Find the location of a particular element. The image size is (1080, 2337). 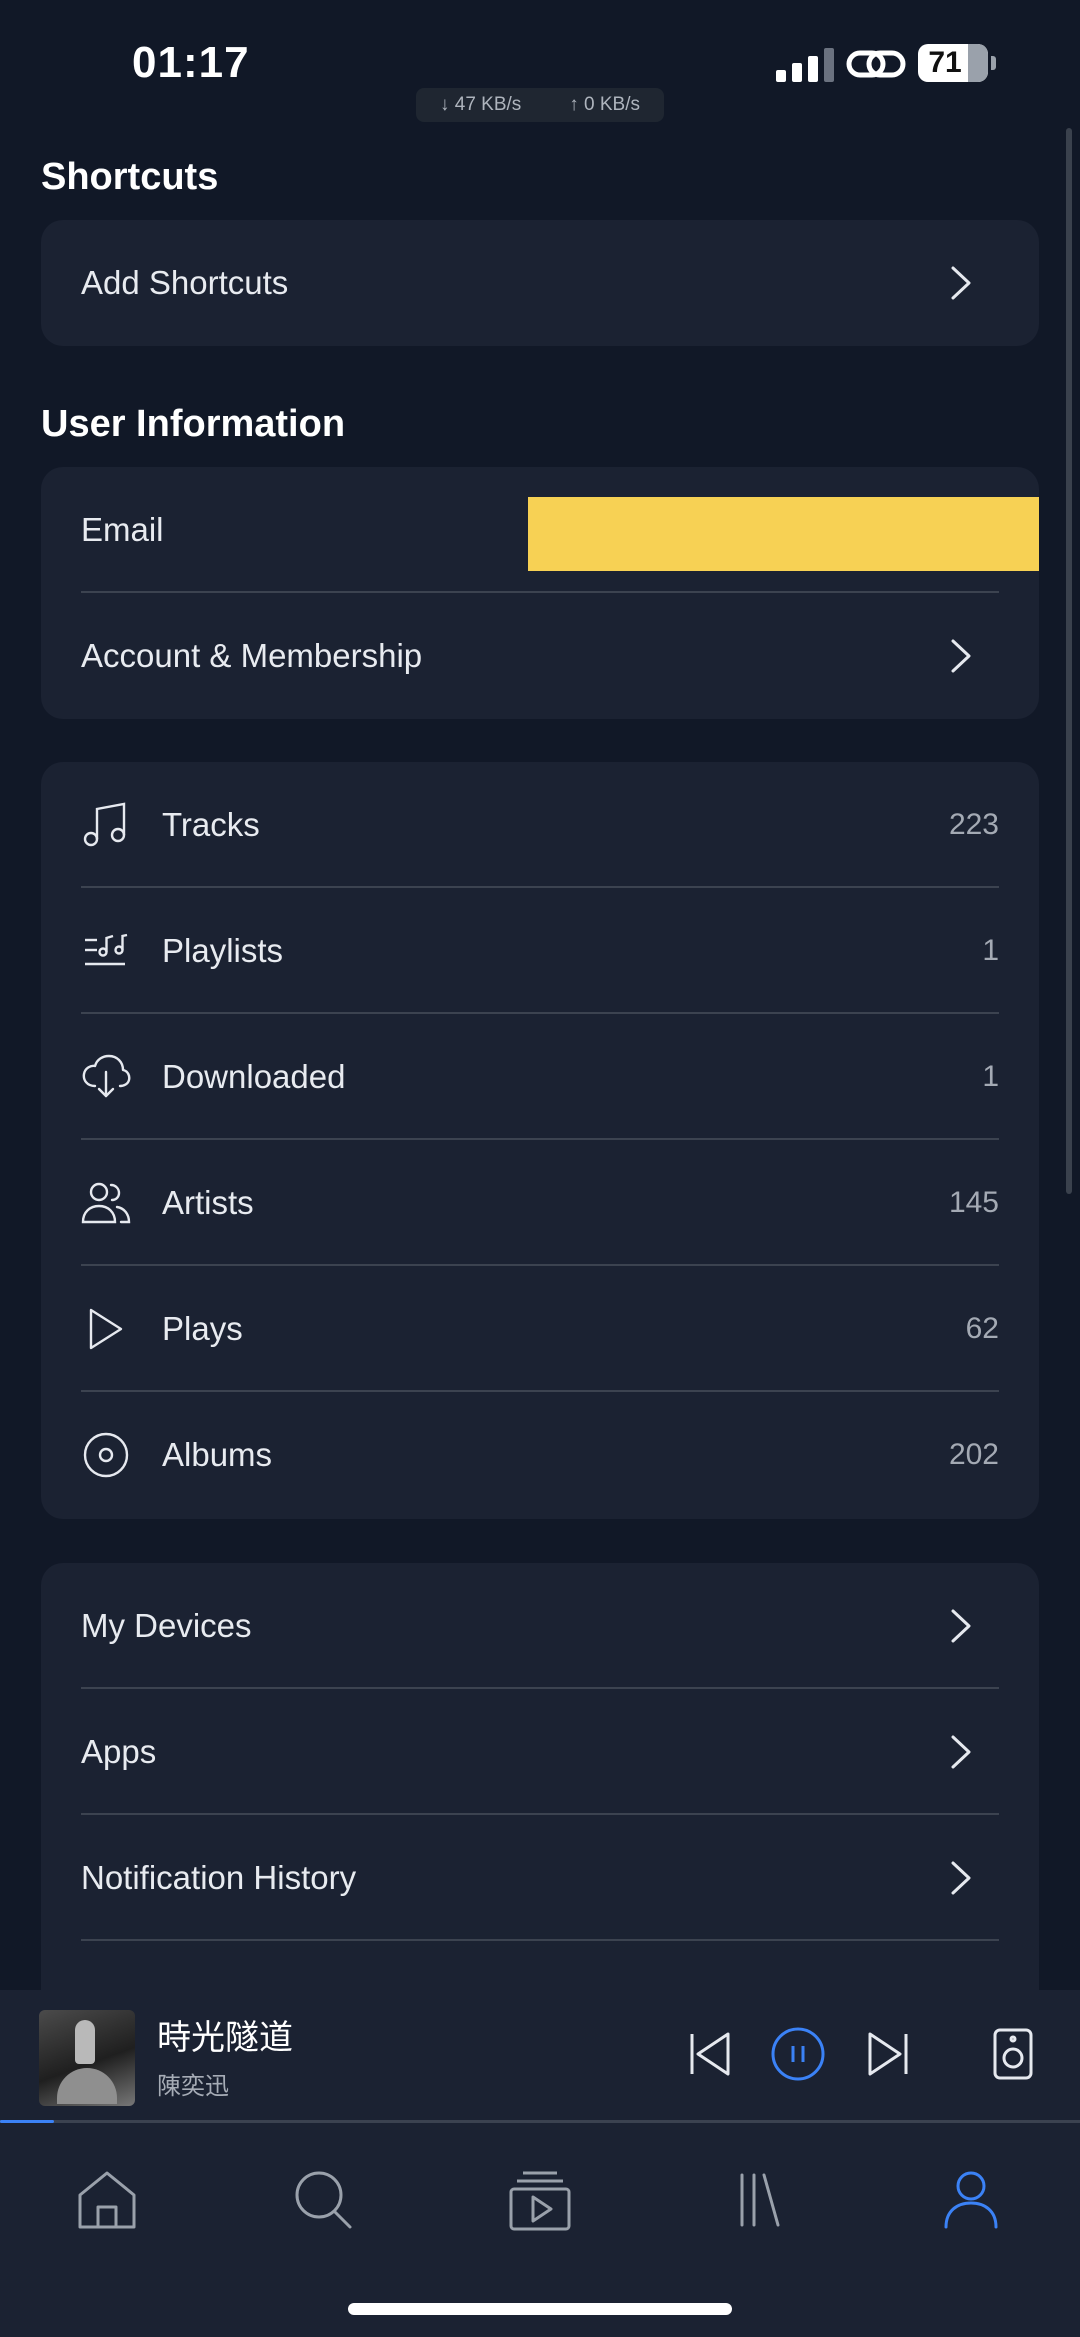

apps-label: Apps is located at coordinates (119, 1751).